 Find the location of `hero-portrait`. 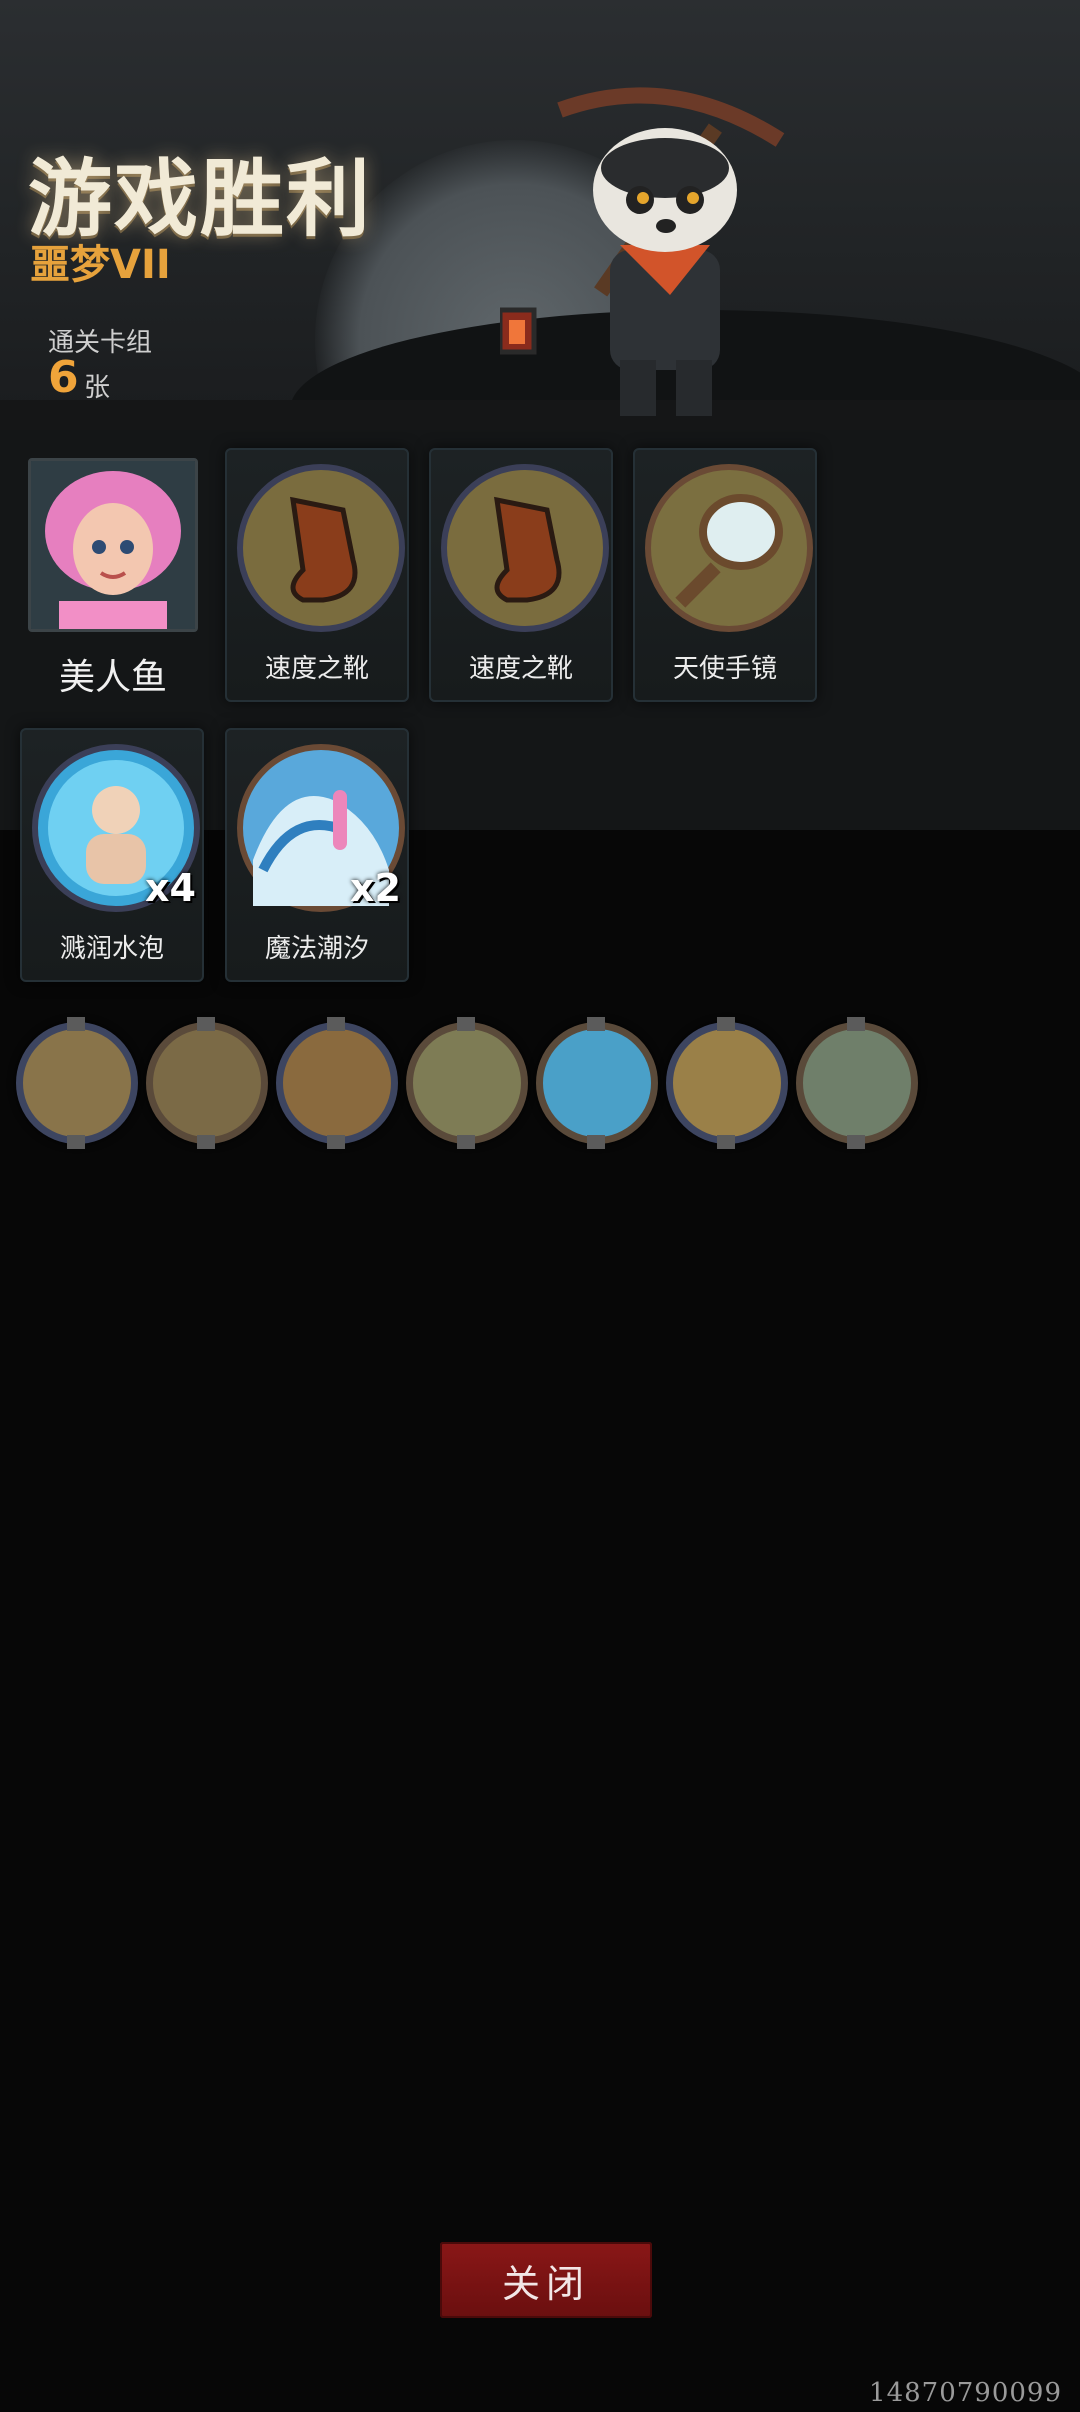

hero-portrait is located at coordinates (113, 545).